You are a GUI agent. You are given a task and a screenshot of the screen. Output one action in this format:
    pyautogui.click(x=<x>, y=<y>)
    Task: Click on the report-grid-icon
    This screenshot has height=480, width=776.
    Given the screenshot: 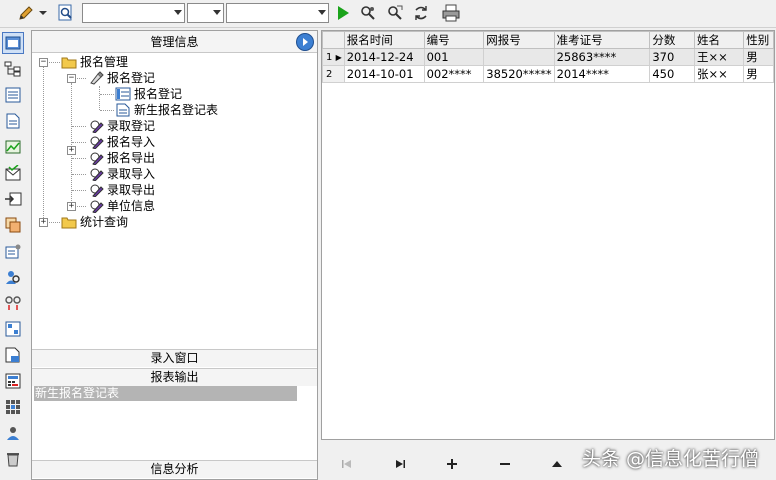 What is the action you would take?
    pyautogui.click(x=13, y=329)
    